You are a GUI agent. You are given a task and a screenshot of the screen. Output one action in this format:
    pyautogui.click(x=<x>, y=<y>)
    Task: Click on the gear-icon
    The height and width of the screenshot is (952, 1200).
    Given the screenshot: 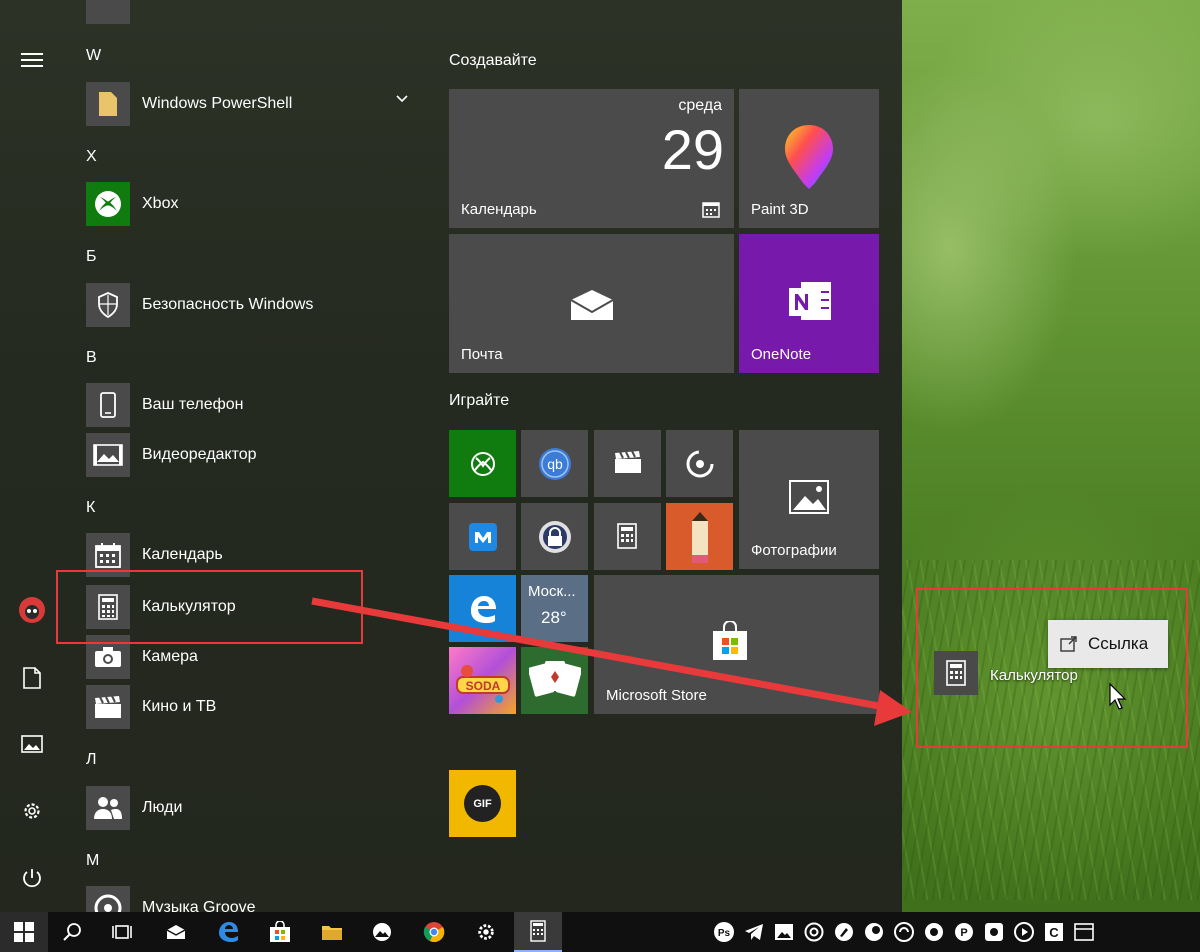 What is the action you would take?
    pyautogui.click(x=486, y=932)
    